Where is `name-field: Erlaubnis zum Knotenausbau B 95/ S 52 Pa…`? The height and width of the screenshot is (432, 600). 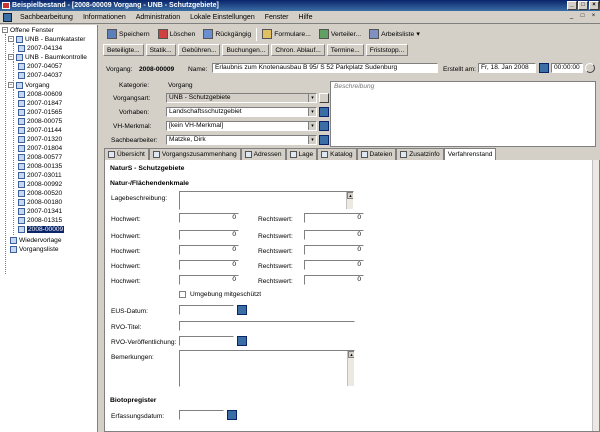 name-field: Erlaubnis zum Knotenausbau B 95/ S 52 Pa… is located at coordinates (325, 68).